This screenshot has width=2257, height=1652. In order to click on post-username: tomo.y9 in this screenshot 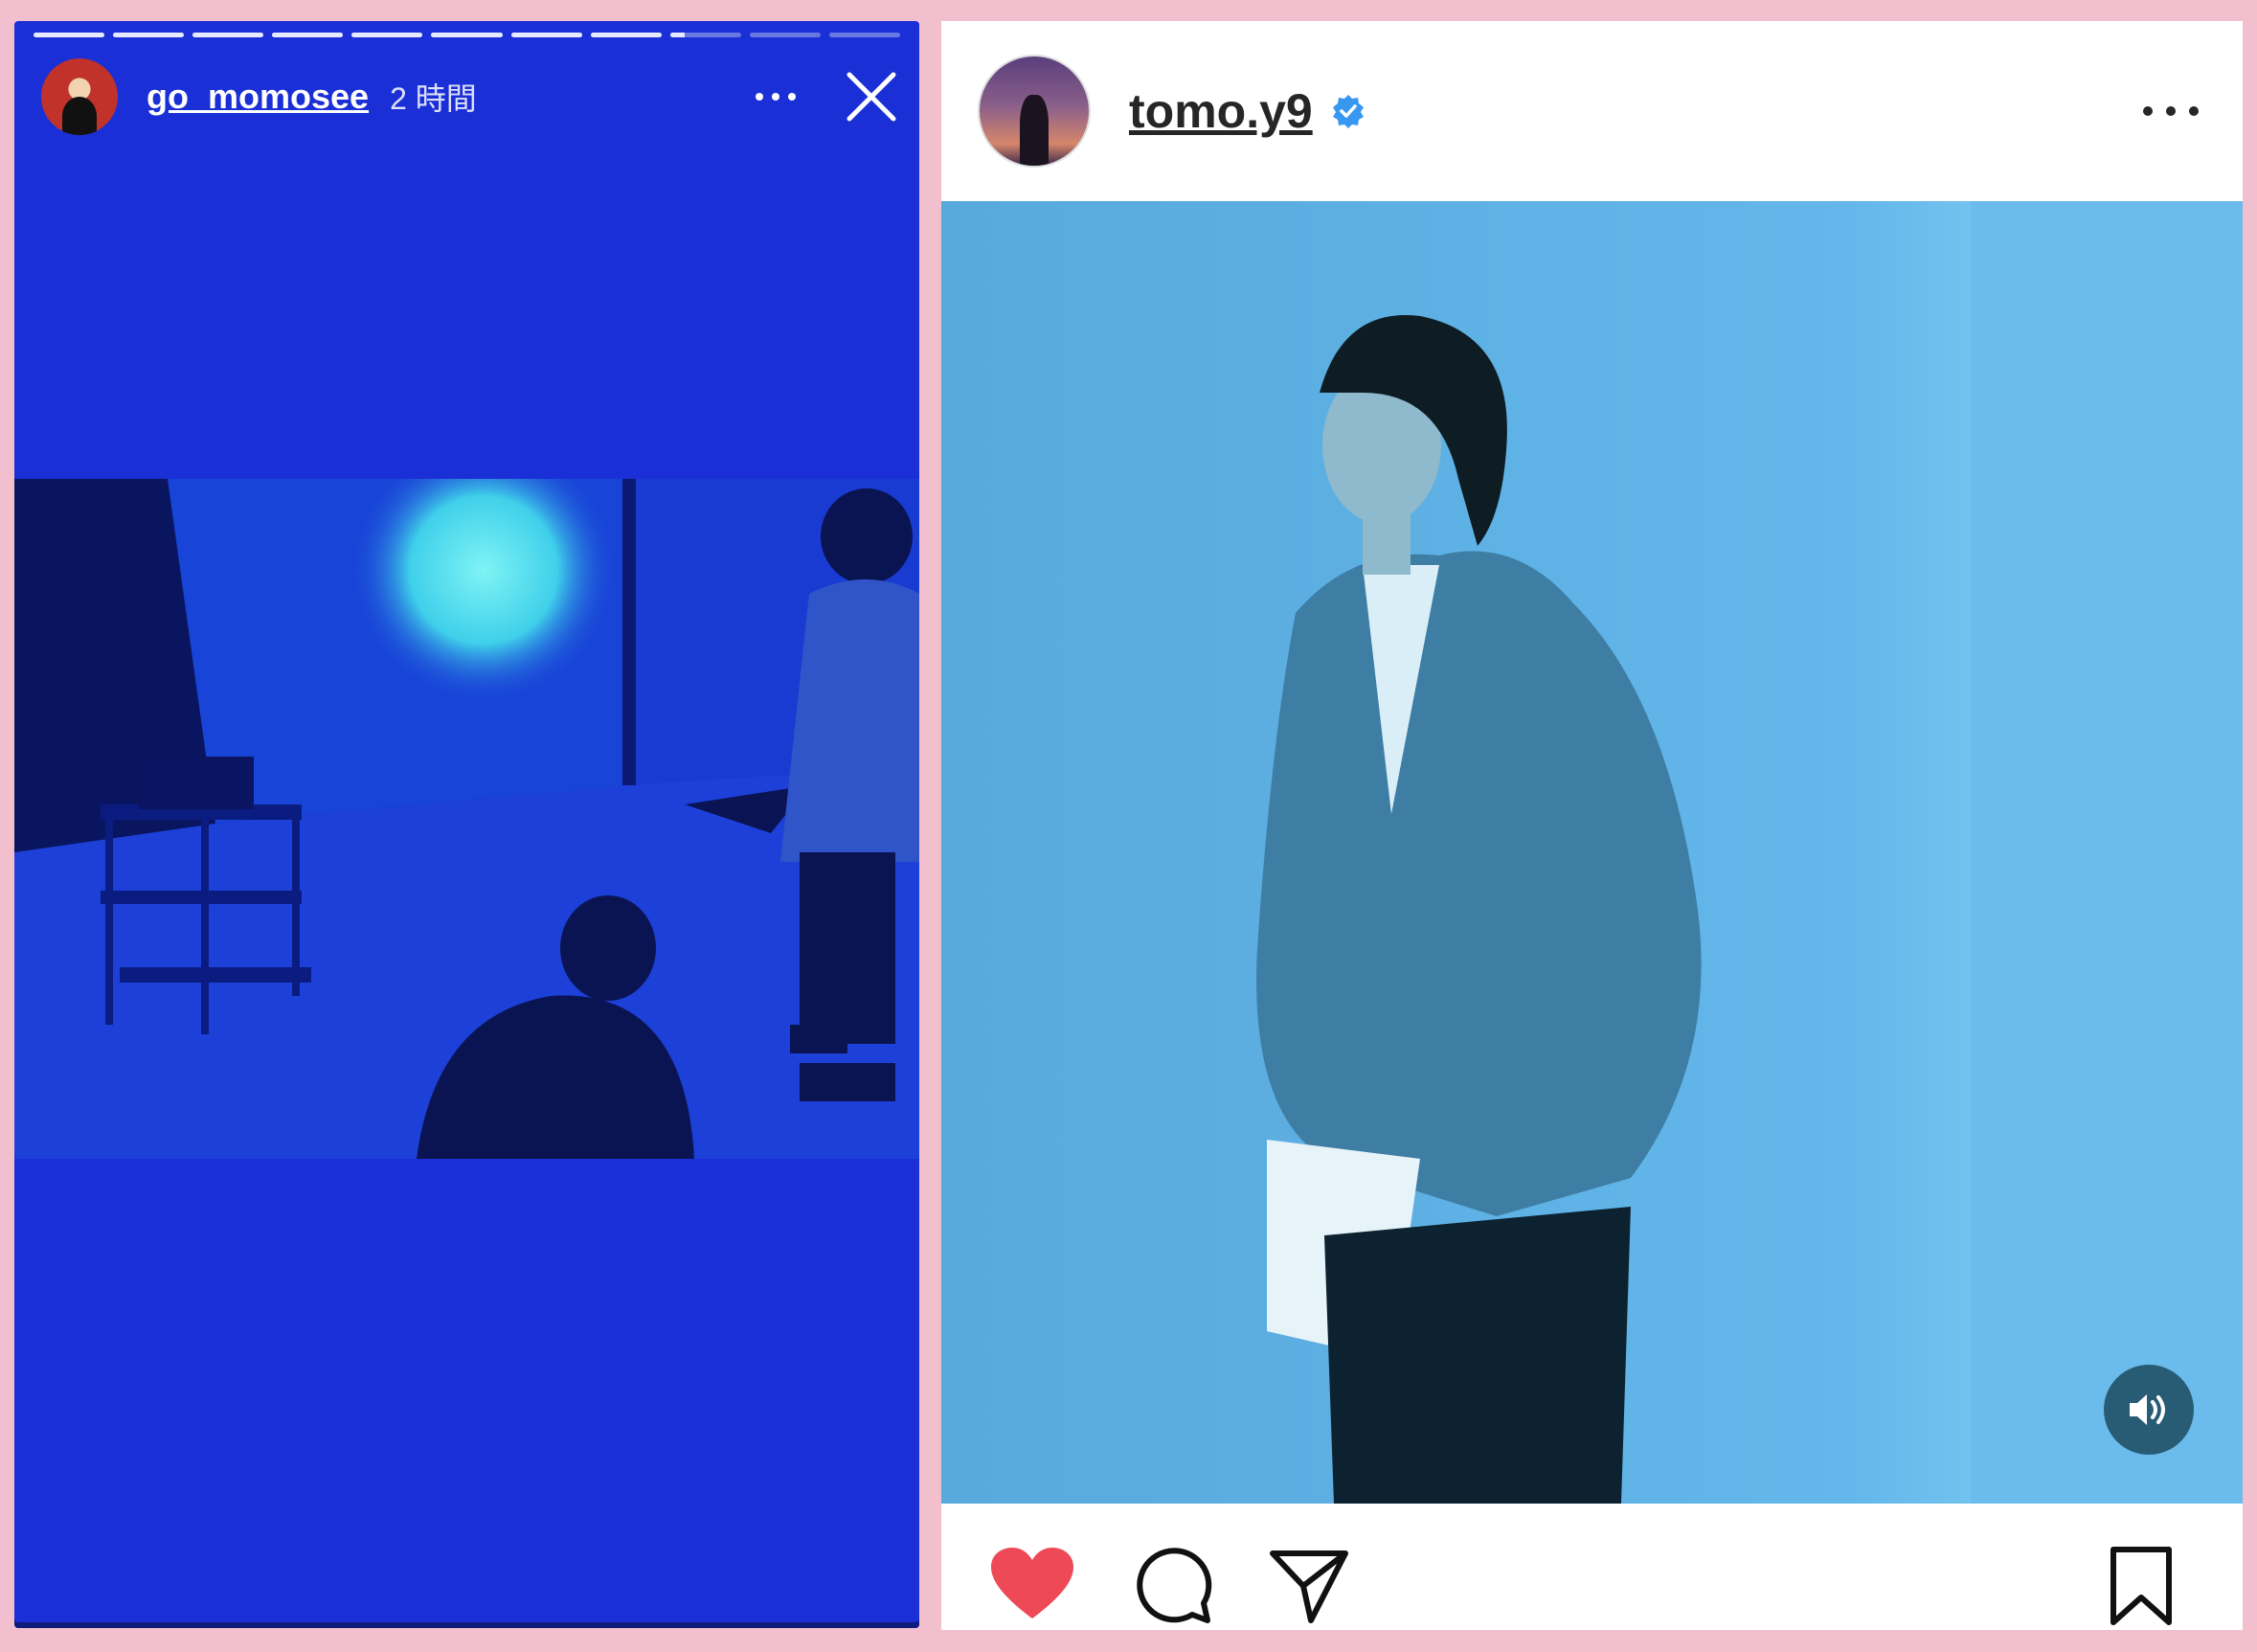, I will do `click(1221, 111)`.